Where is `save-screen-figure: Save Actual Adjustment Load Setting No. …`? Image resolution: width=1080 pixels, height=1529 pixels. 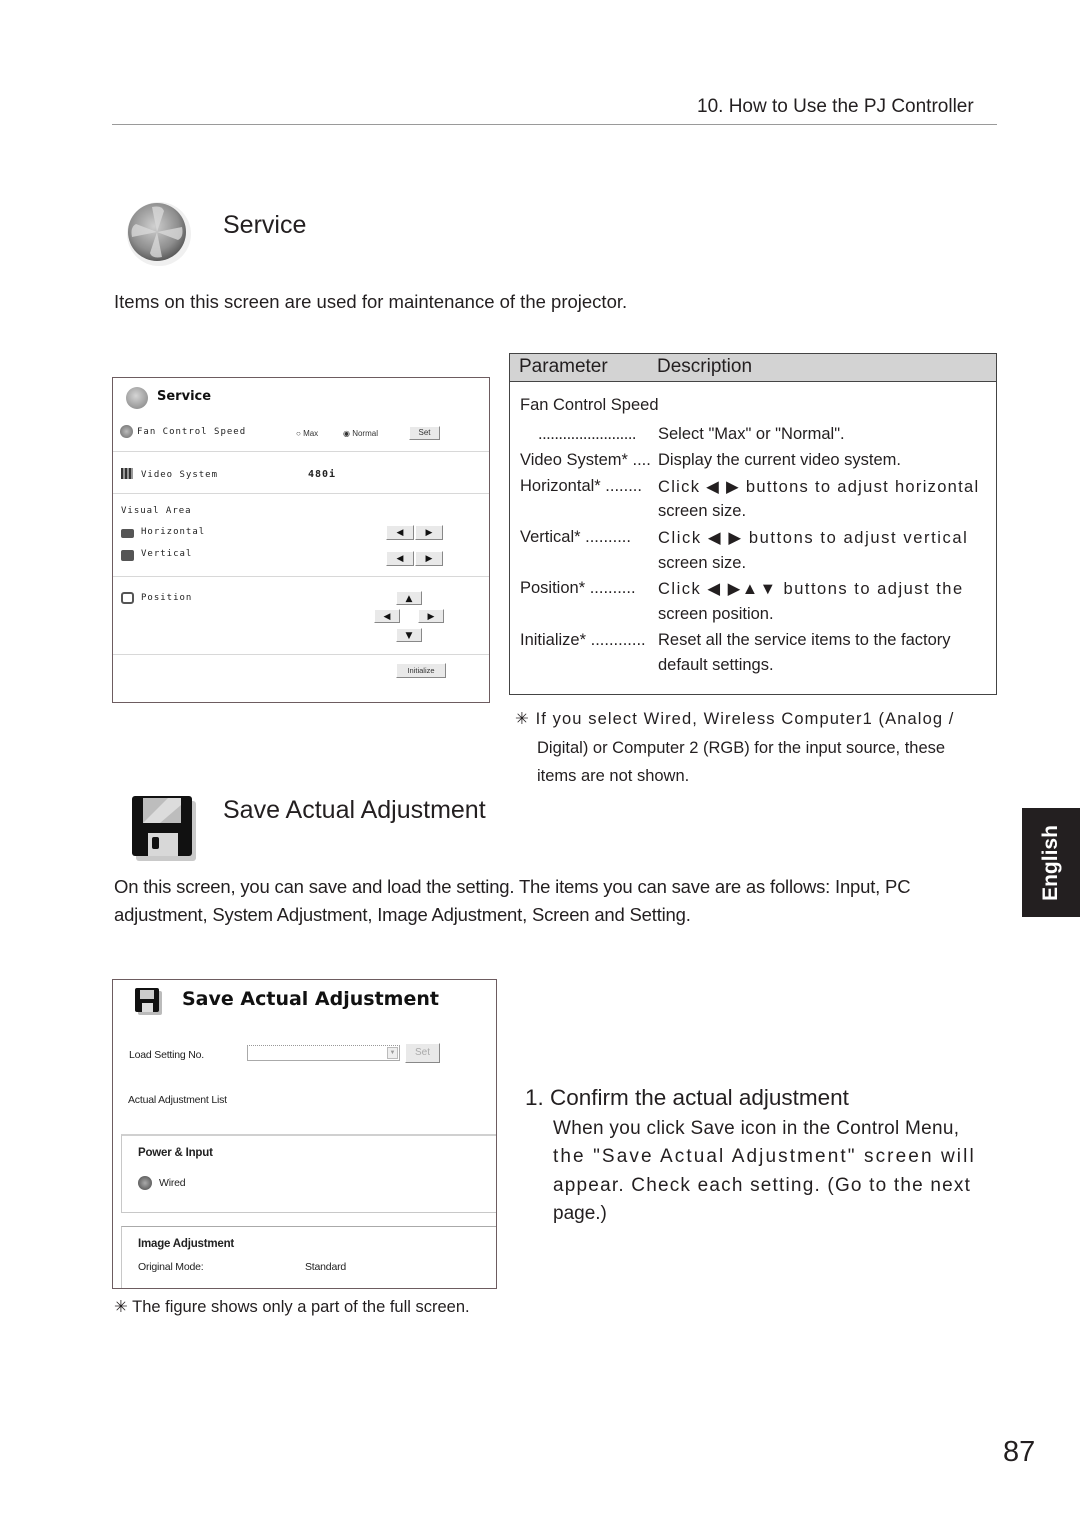
save-screen-figure: Save Actual Adjustment Load Setting No. … is located at coordinates (304, 1134).